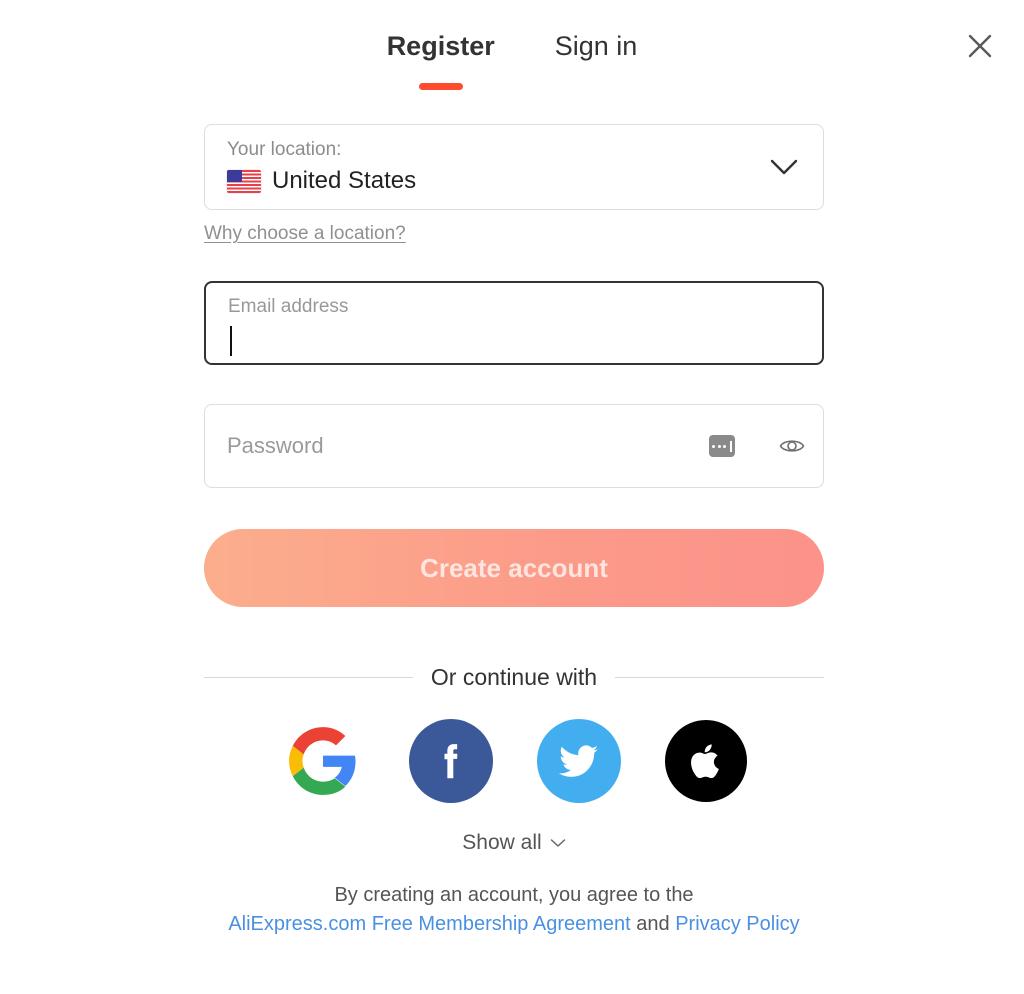 The width and height of the screenshot is (1024, 994). I want to click on location-label: Your location:, so click(284, 149).